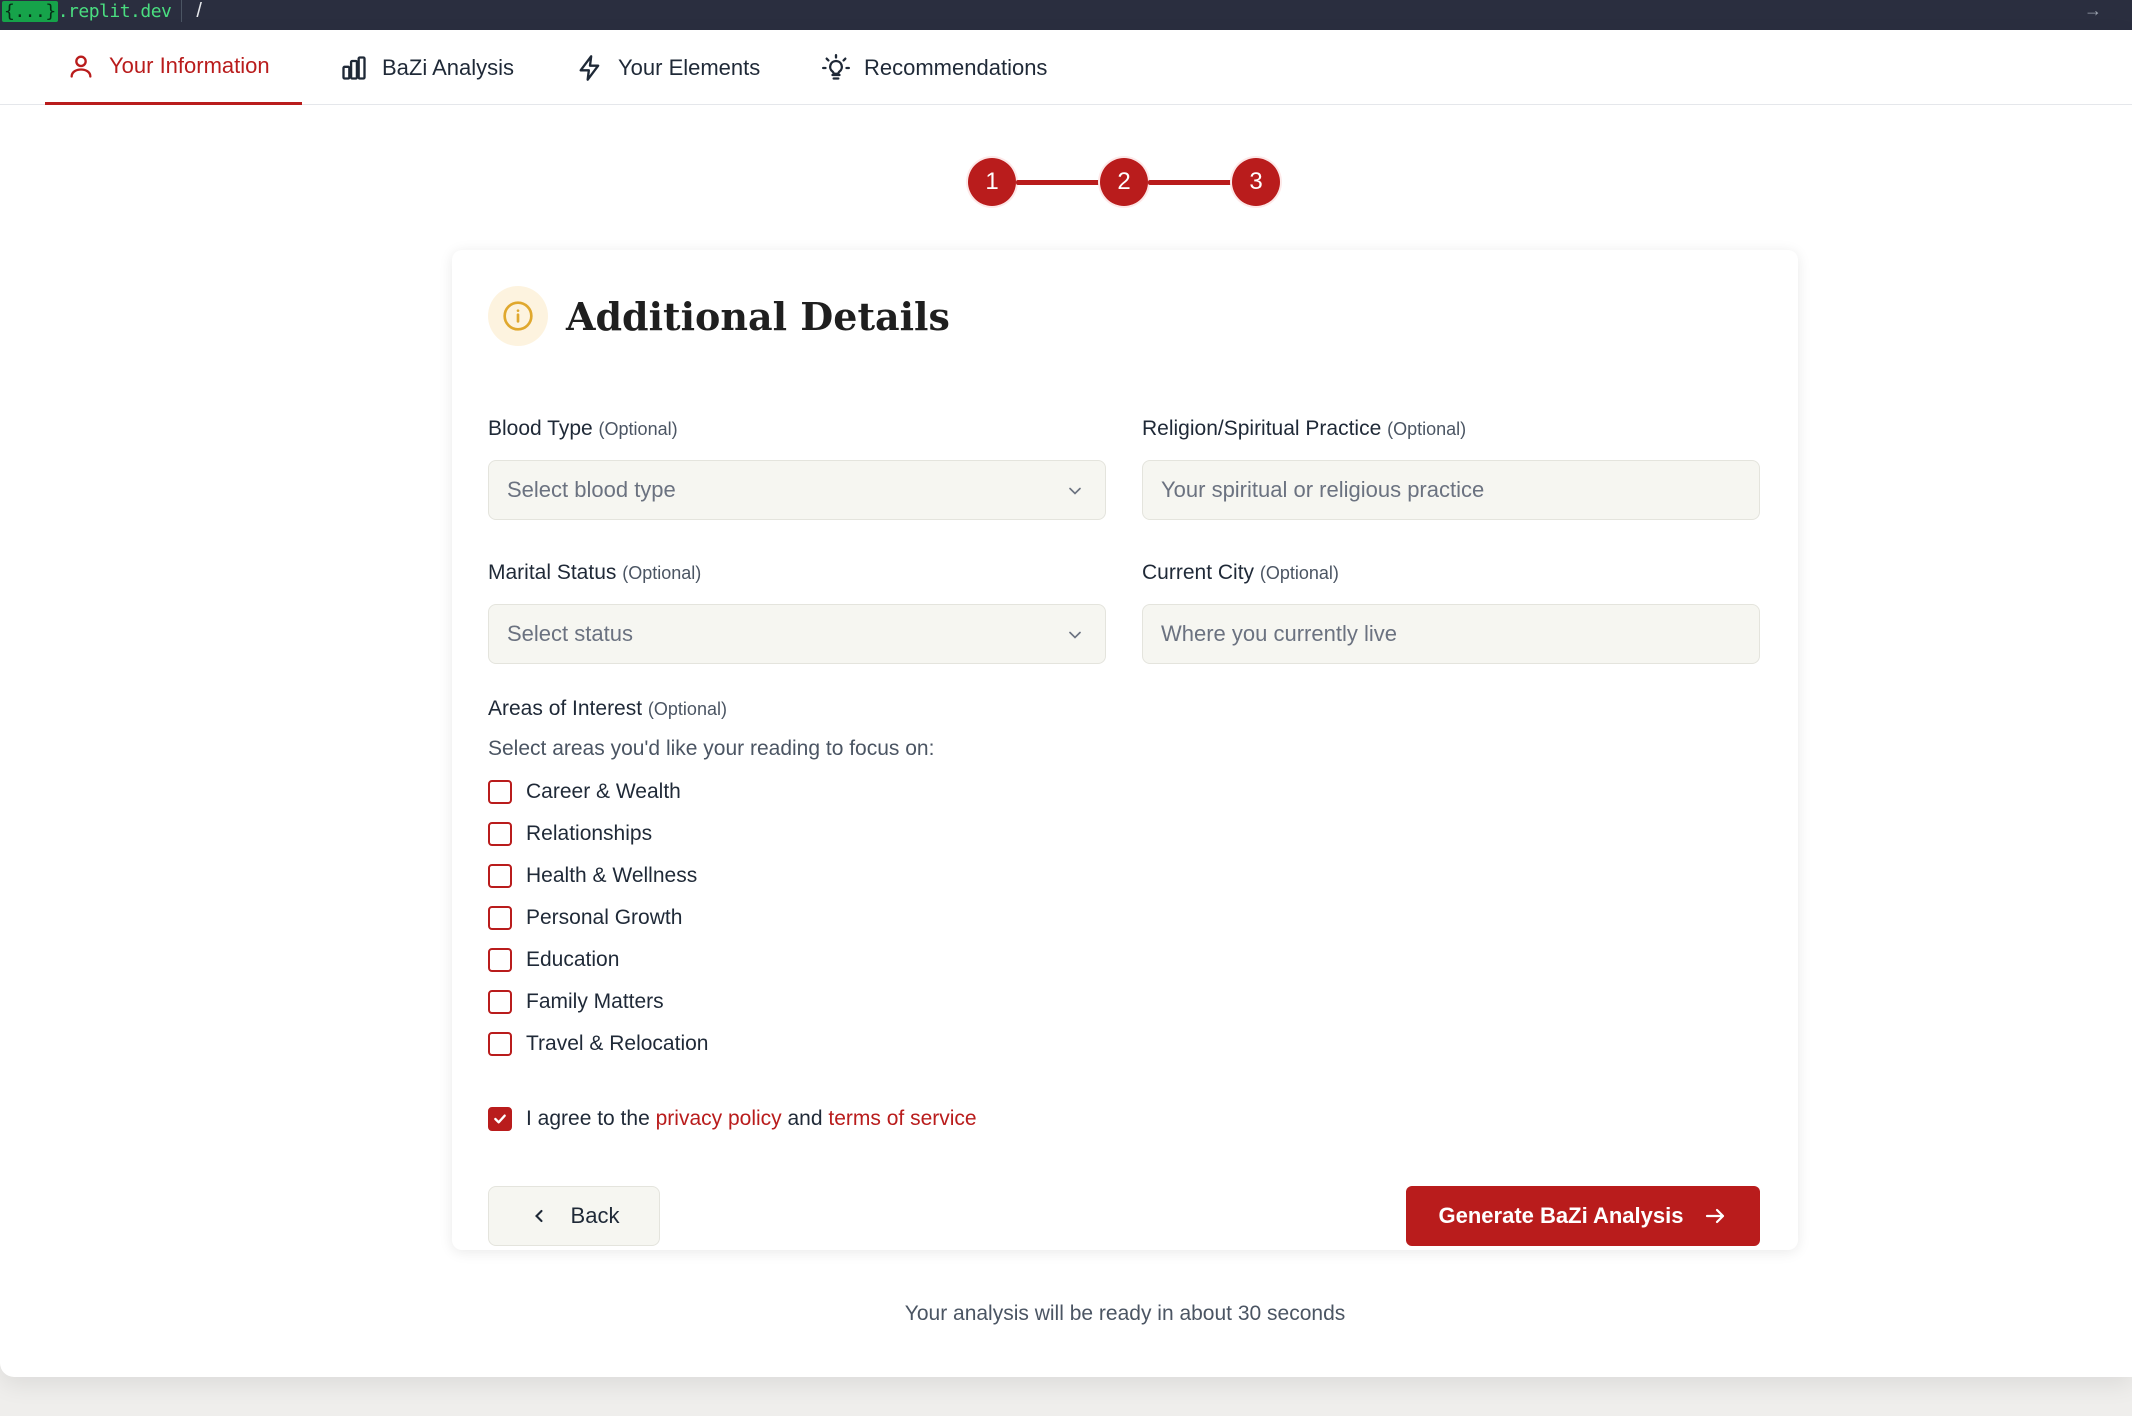 This screenshot has width=2132, height=1416. I want to click on card-header: Additional Details, so click(719, 316).